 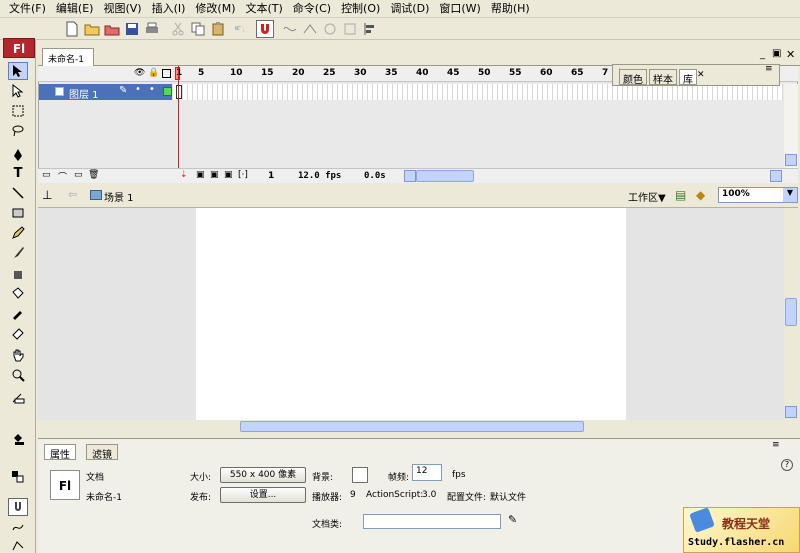 I want to click on document-class-input, so click(x=432, y=521).